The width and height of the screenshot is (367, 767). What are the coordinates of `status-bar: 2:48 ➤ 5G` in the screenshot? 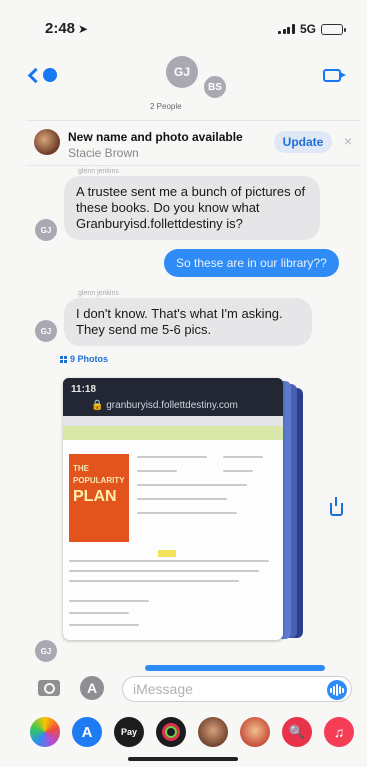 It's located at (183, 20).